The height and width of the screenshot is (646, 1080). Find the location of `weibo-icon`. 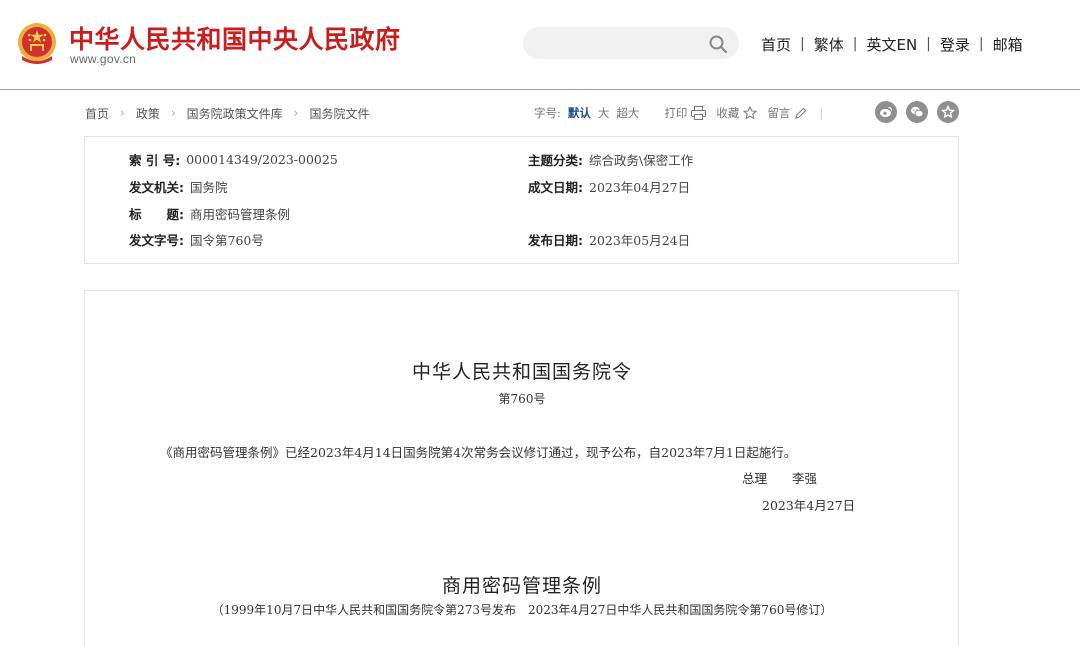

weibo-icon is located at coordinates (886, 111).